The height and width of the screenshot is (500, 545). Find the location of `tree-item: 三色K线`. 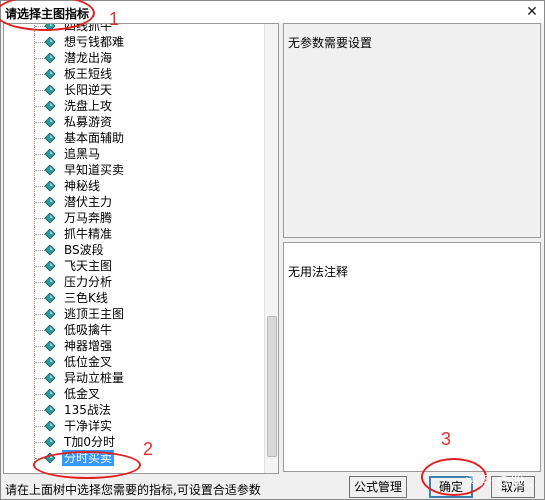

tree-item: 三色K线 is located at coordinates (134, 298).